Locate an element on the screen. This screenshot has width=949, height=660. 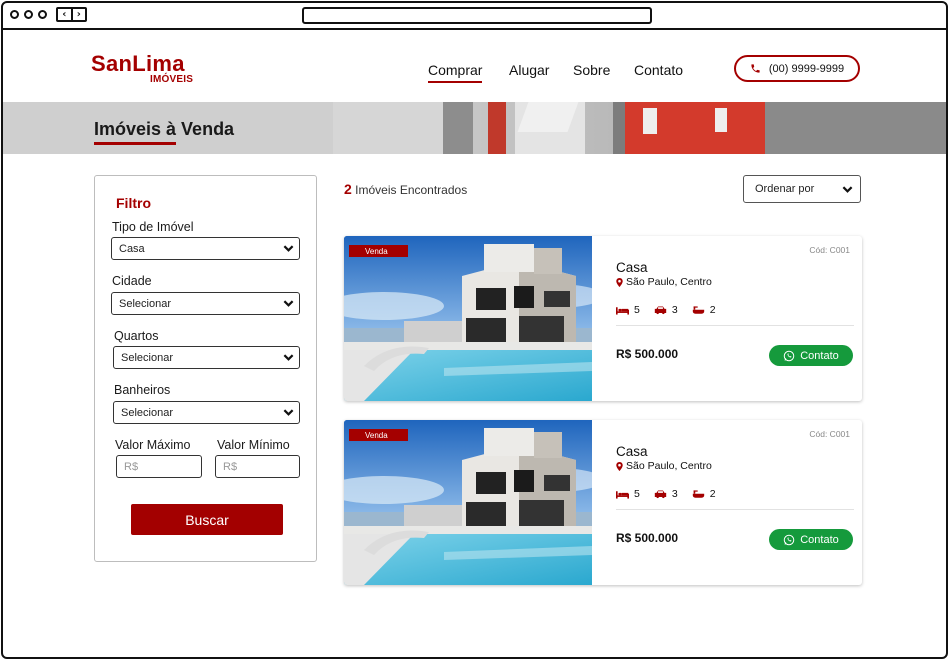
address-bar is located at coordinates (477, 15).